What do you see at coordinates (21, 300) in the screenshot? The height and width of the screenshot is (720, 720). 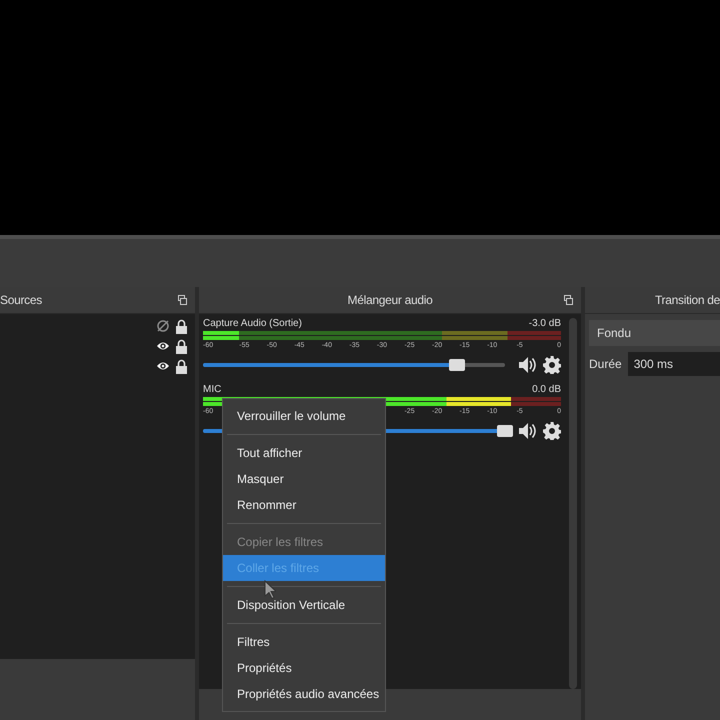 I see `dock-title: Sources` at bounding box center [21, 300].